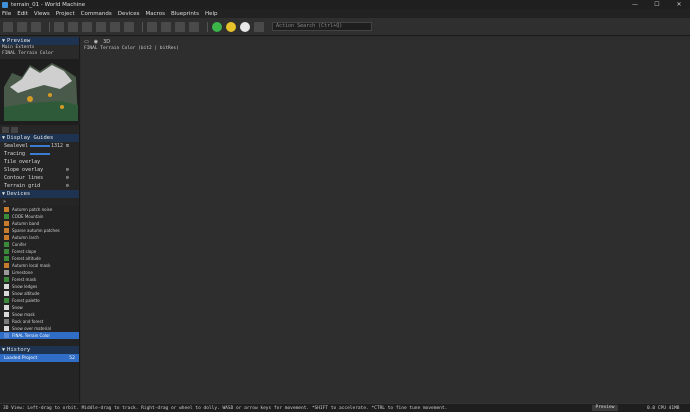 This screenshot has height=412, width=690. Describe the element at coordinates (8, 26) in the screenshot. I see `new-project-icon` at that location.